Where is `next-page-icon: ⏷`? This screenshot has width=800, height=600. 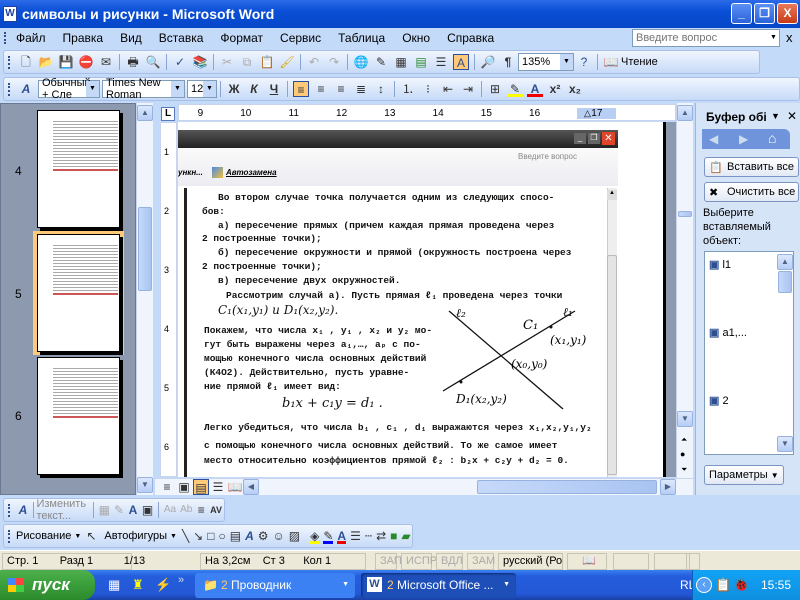 next-page-icon: ⏷ is located at coordinates (684, 470).